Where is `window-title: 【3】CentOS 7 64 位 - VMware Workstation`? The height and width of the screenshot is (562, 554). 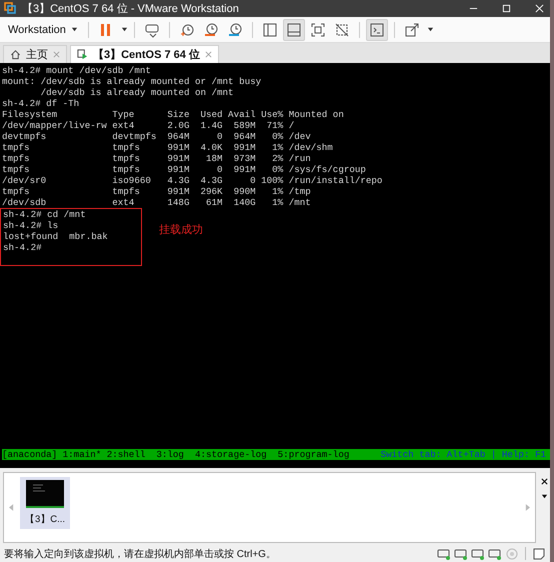
window-title: 【3】CentOS 7 64 位 - VMware Workstation is located at coordinates (130, 9).